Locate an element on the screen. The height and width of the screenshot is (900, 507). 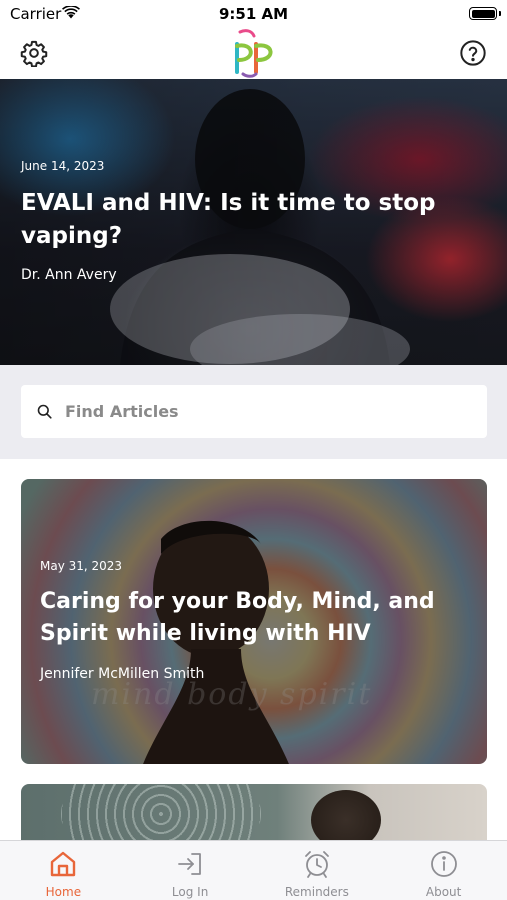
tab-about: About is located at coordinates (443, 870).